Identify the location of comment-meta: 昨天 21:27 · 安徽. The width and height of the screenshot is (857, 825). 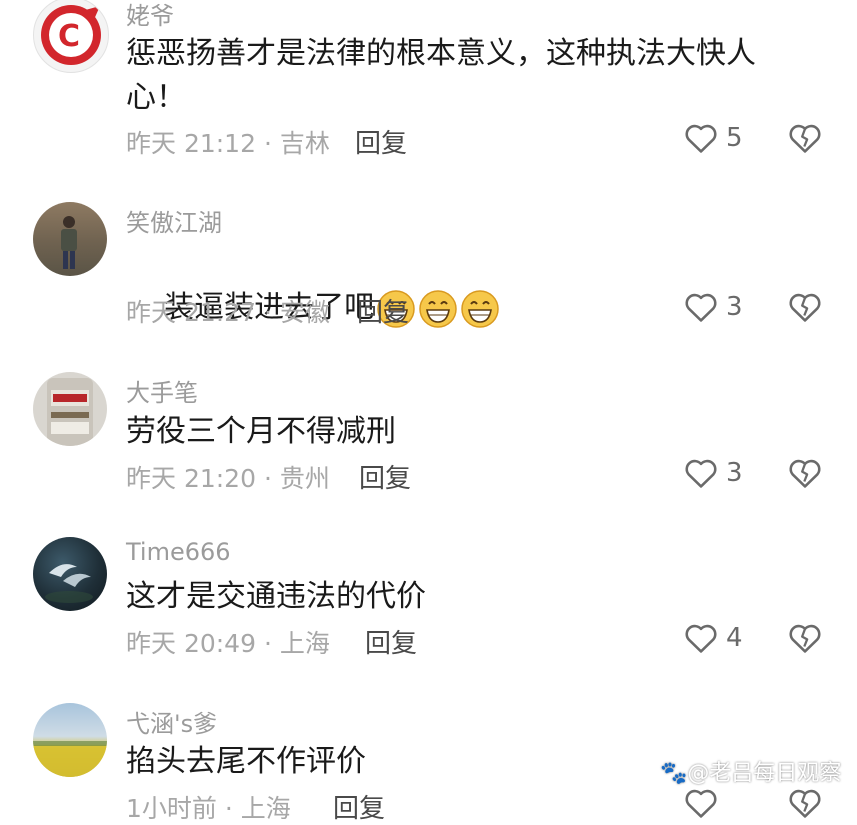
(228, 311).